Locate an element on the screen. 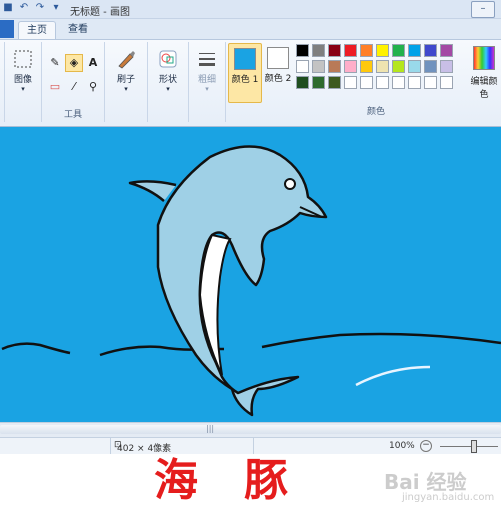 The height and width of the screenshot is (519, 501). title-bar: ■ ↶ ↷ ▾ 无标题 - 画图 – is located at coordinates (250, 9).